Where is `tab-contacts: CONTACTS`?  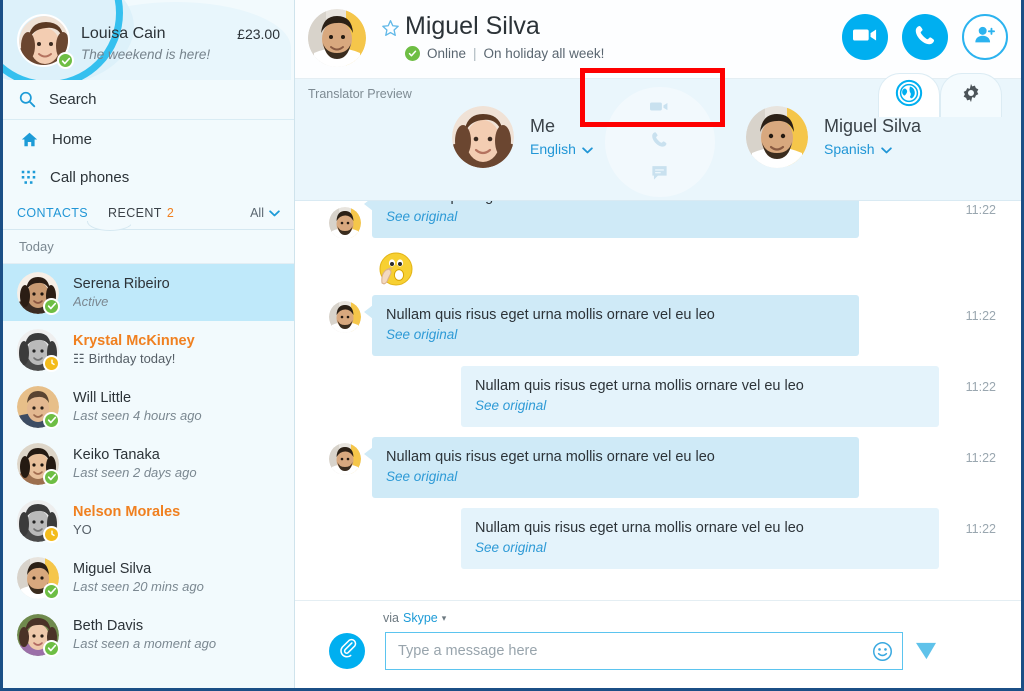 tab-contacts: CONTACTS is located at coordinates (52, 213).